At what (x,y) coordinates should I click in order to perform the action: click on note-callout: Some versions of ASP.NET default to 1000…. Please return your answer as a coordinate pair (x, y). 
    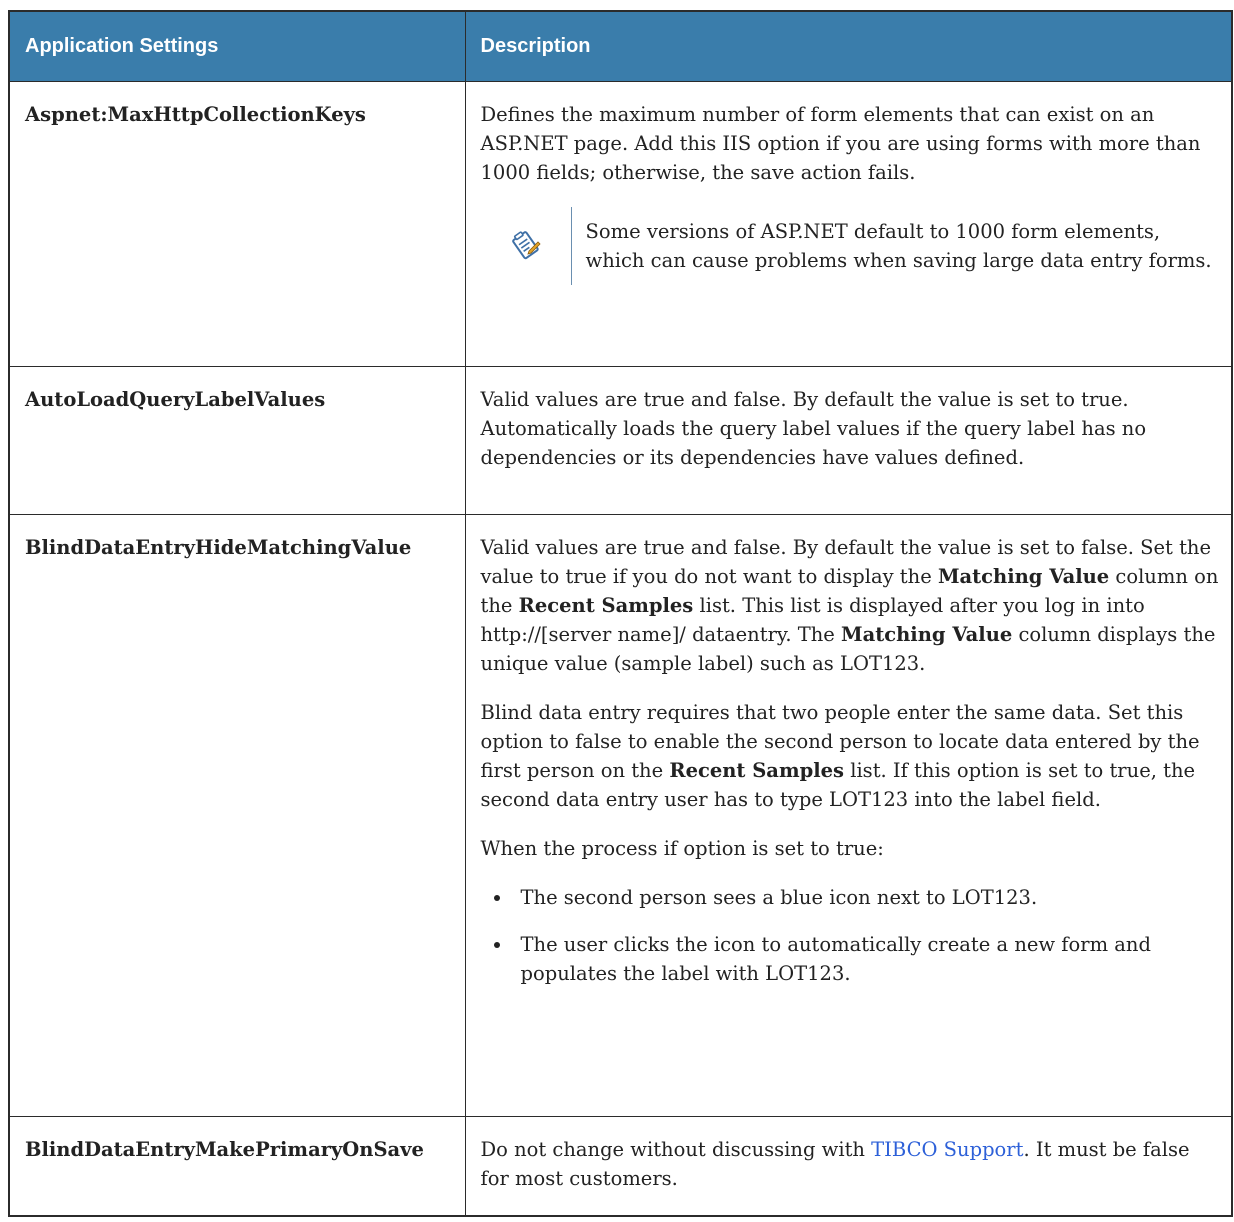
    Looking at the image, I should click on (850, 245).